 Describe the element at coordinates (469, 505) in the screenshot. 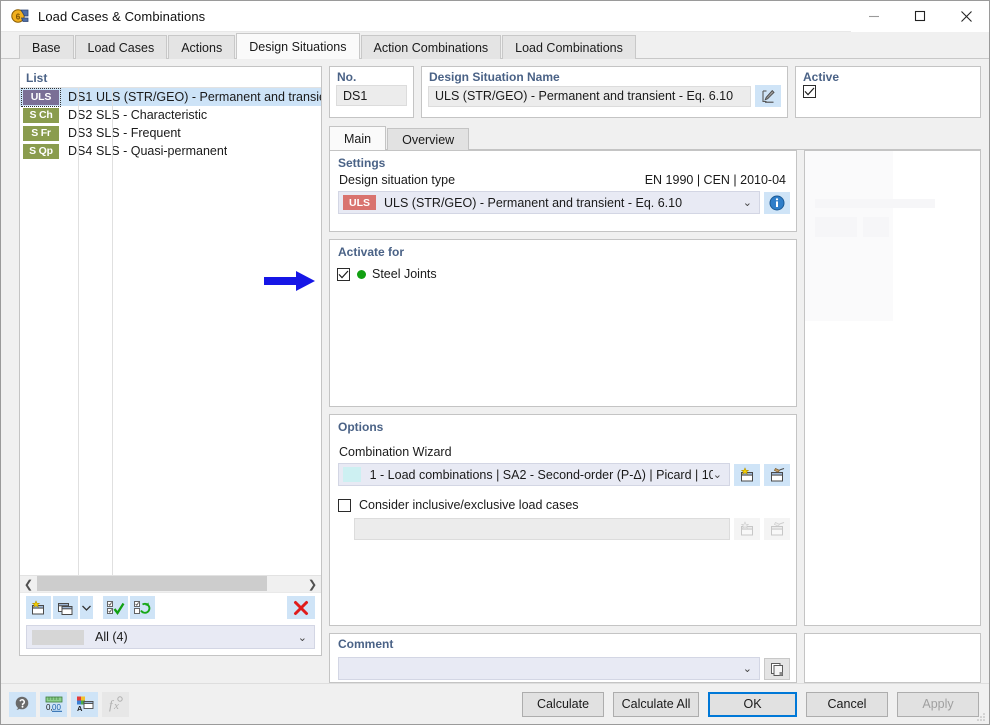

I see `consider-inclusive-exclusive-label: Consider inclusive/exclusive load cases` at that location.